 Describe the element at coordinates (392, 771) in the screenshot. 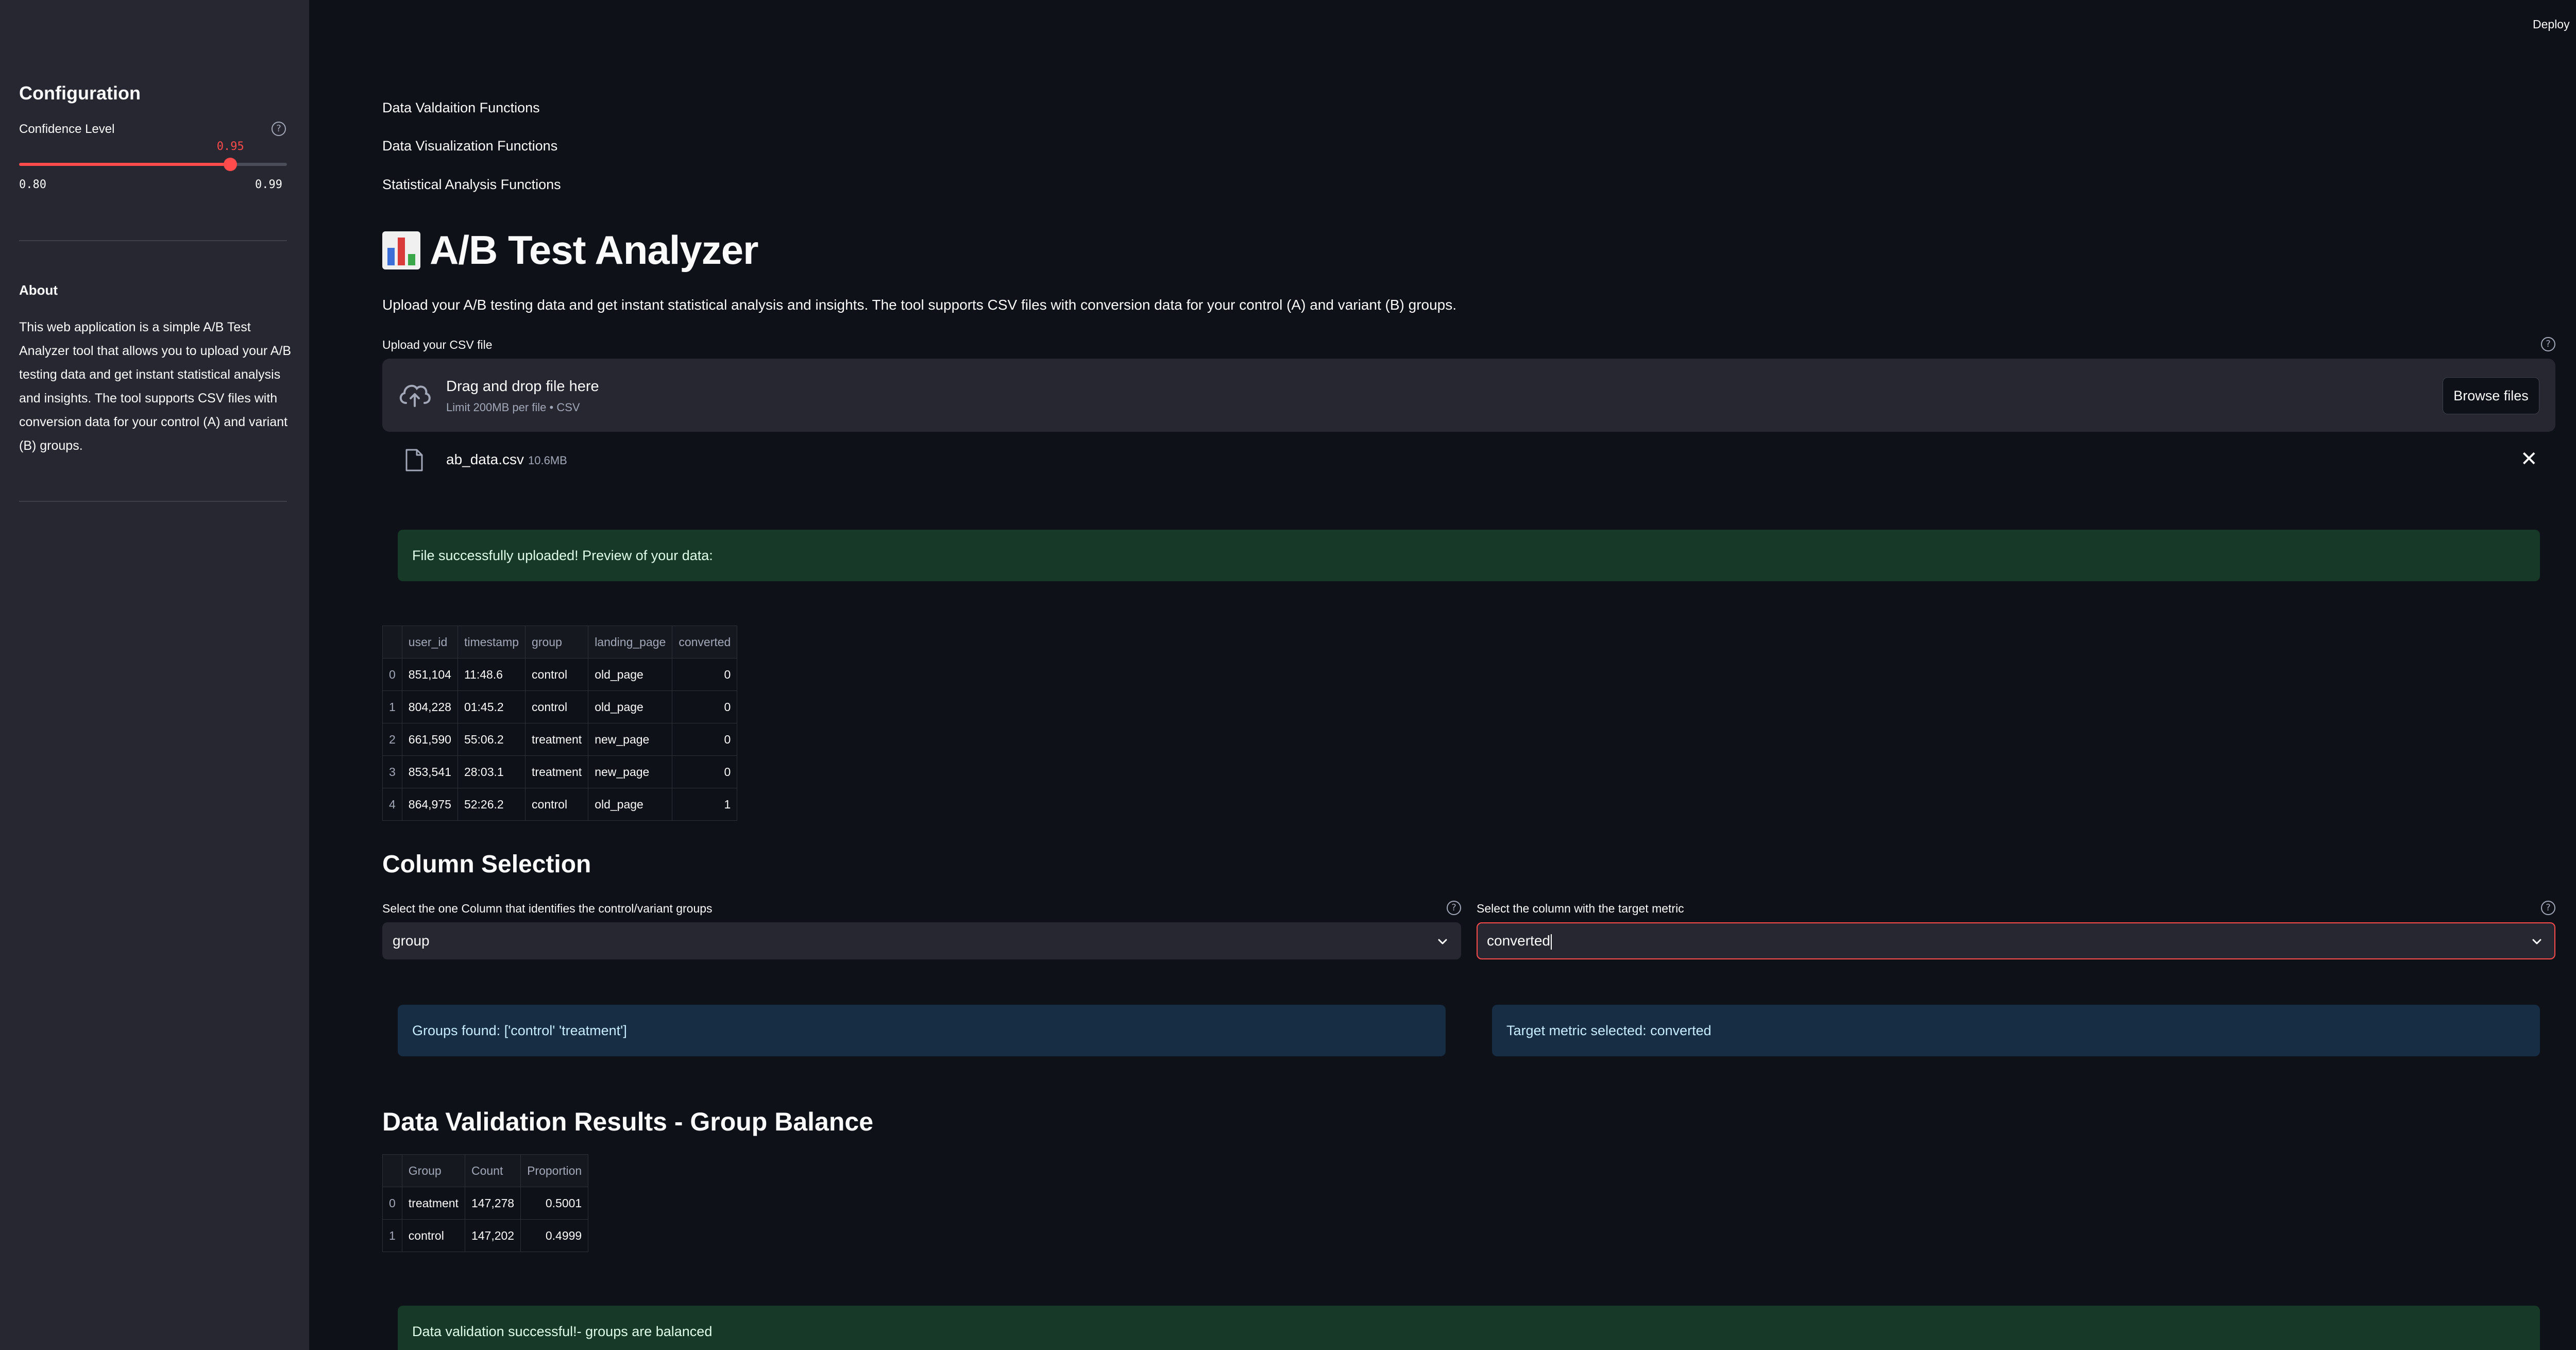

I see `row-index: 3` at that location.